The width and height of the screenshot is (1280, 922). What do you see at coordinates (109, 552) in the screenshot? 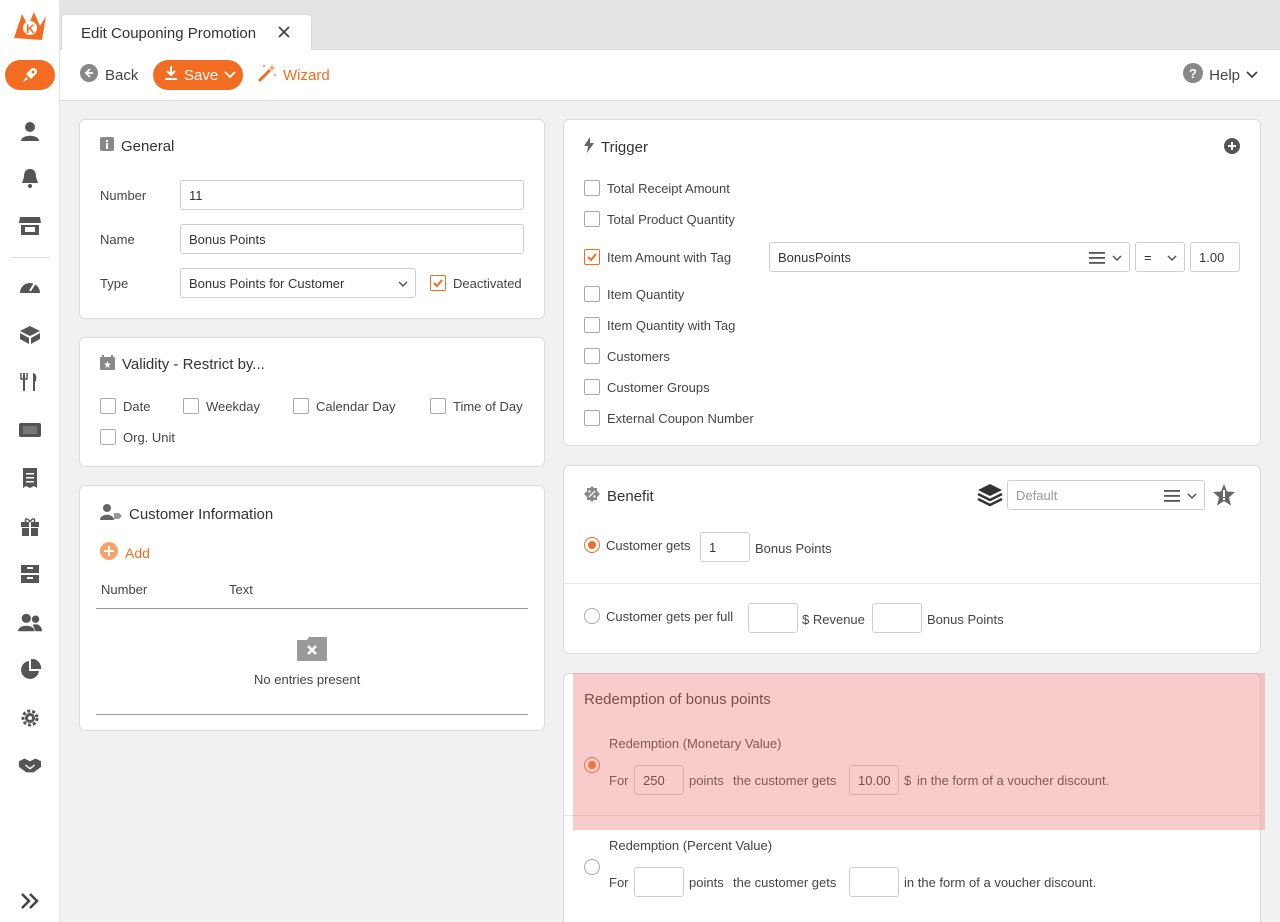
I see `plus-circle-icon` at bounding box center [109, 552].